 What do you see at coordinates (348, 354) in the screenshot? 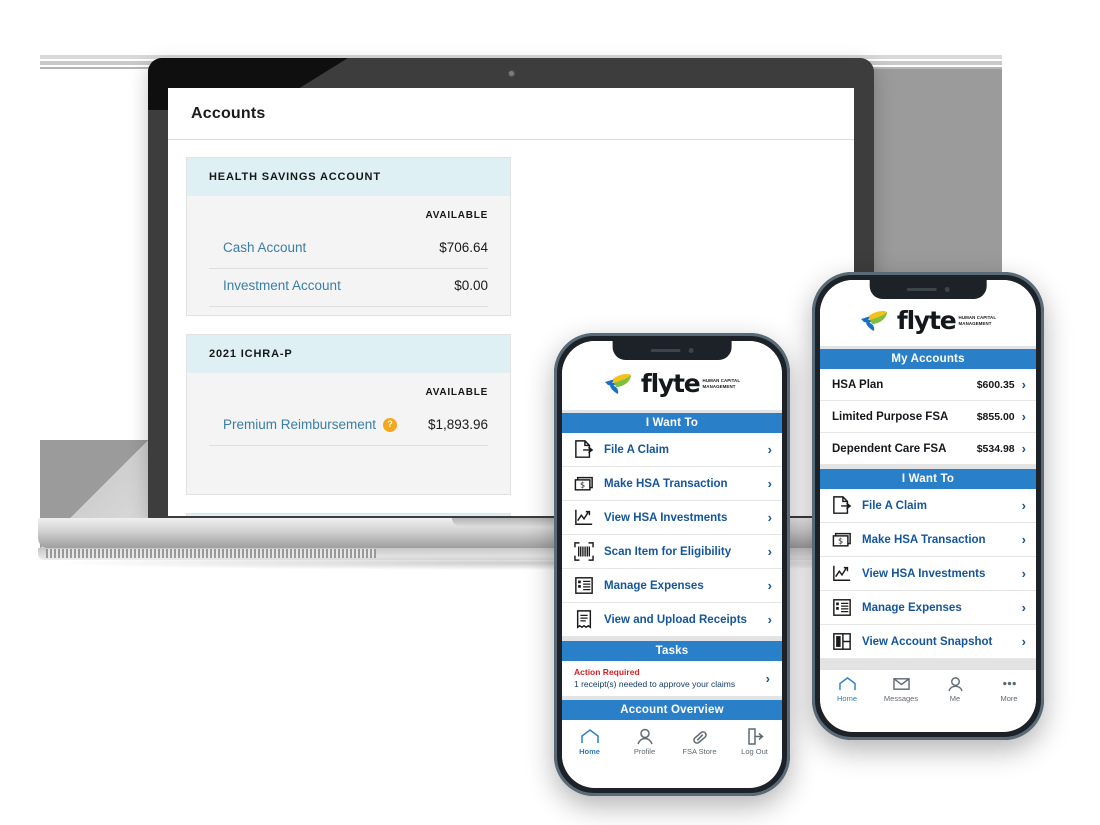
I see `account-card-header: 2021 ICHRA-P` at bounding box center [348, 354].